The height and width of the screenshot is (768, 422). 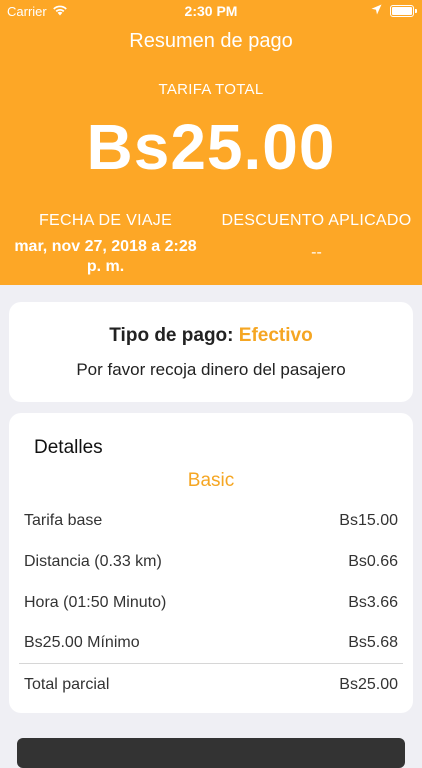 I want to click on detail-row-label: Tarifa base, so click(x=63, y=520).